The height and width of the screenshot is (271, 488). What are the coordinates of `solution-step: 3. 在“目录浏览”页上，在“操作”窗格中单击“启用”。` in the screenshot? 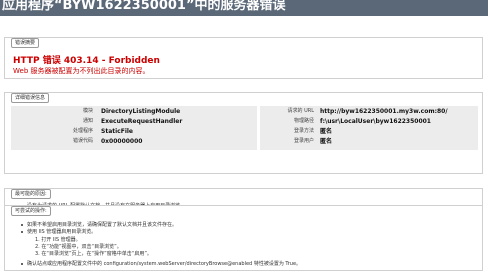 It's located at (93, 254).